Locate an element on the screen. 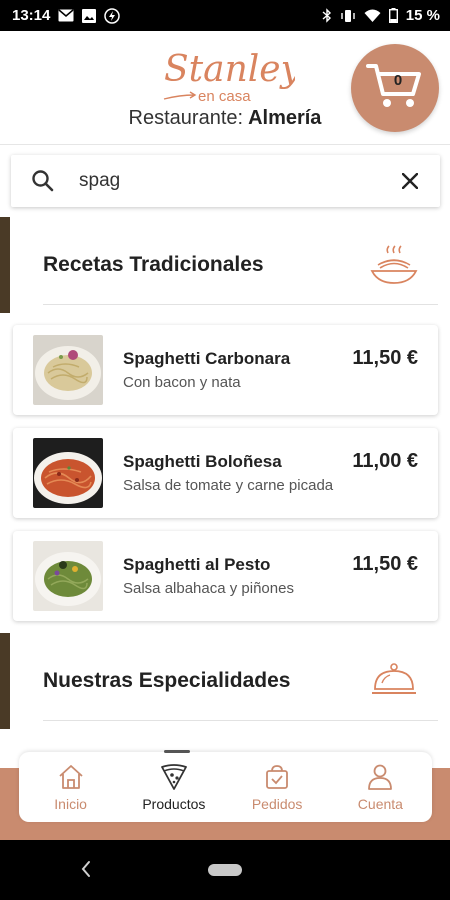 The height and width of the screenshot is (900, 450). carbonara-photo is located at coordinates (68, 370).